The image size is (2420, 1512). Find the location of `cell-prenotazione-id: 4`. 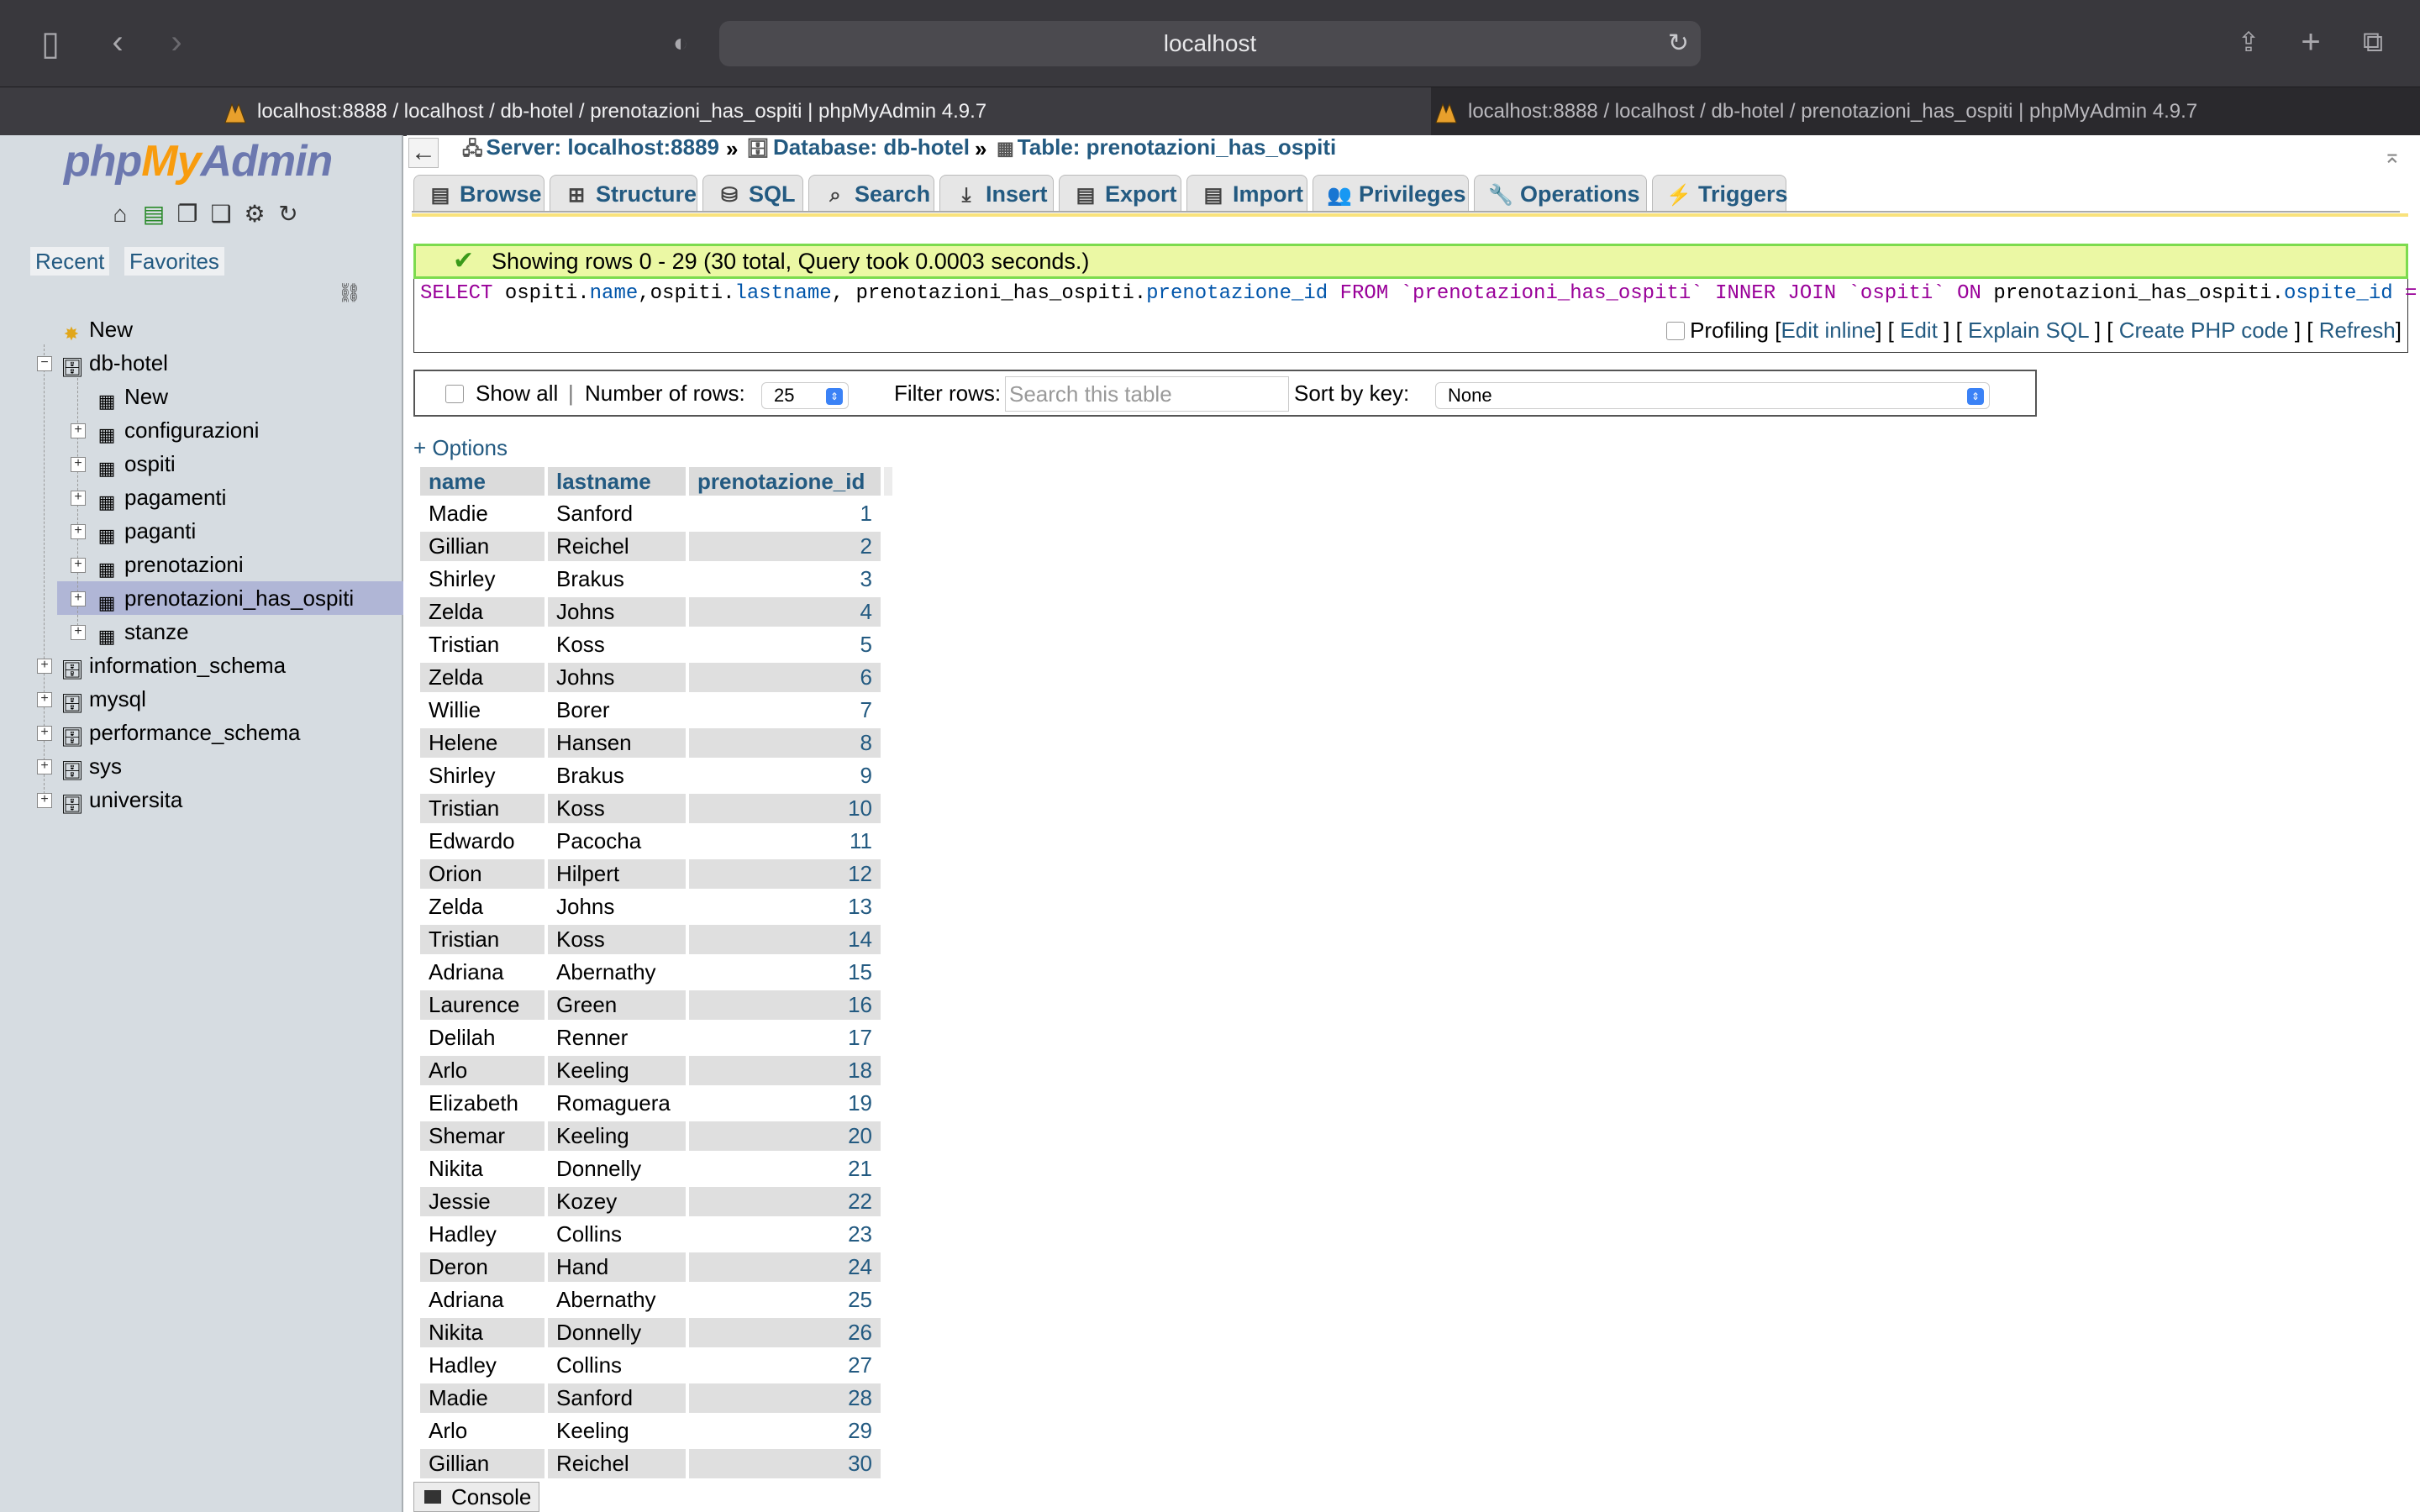

cell-prenotazione-id: 4 is located at coordinates (785, 612).